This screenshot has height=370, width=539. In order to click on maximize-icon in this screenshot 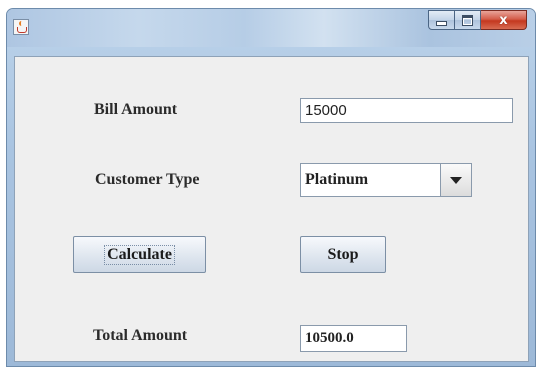, I will do `click(467, 20)`.